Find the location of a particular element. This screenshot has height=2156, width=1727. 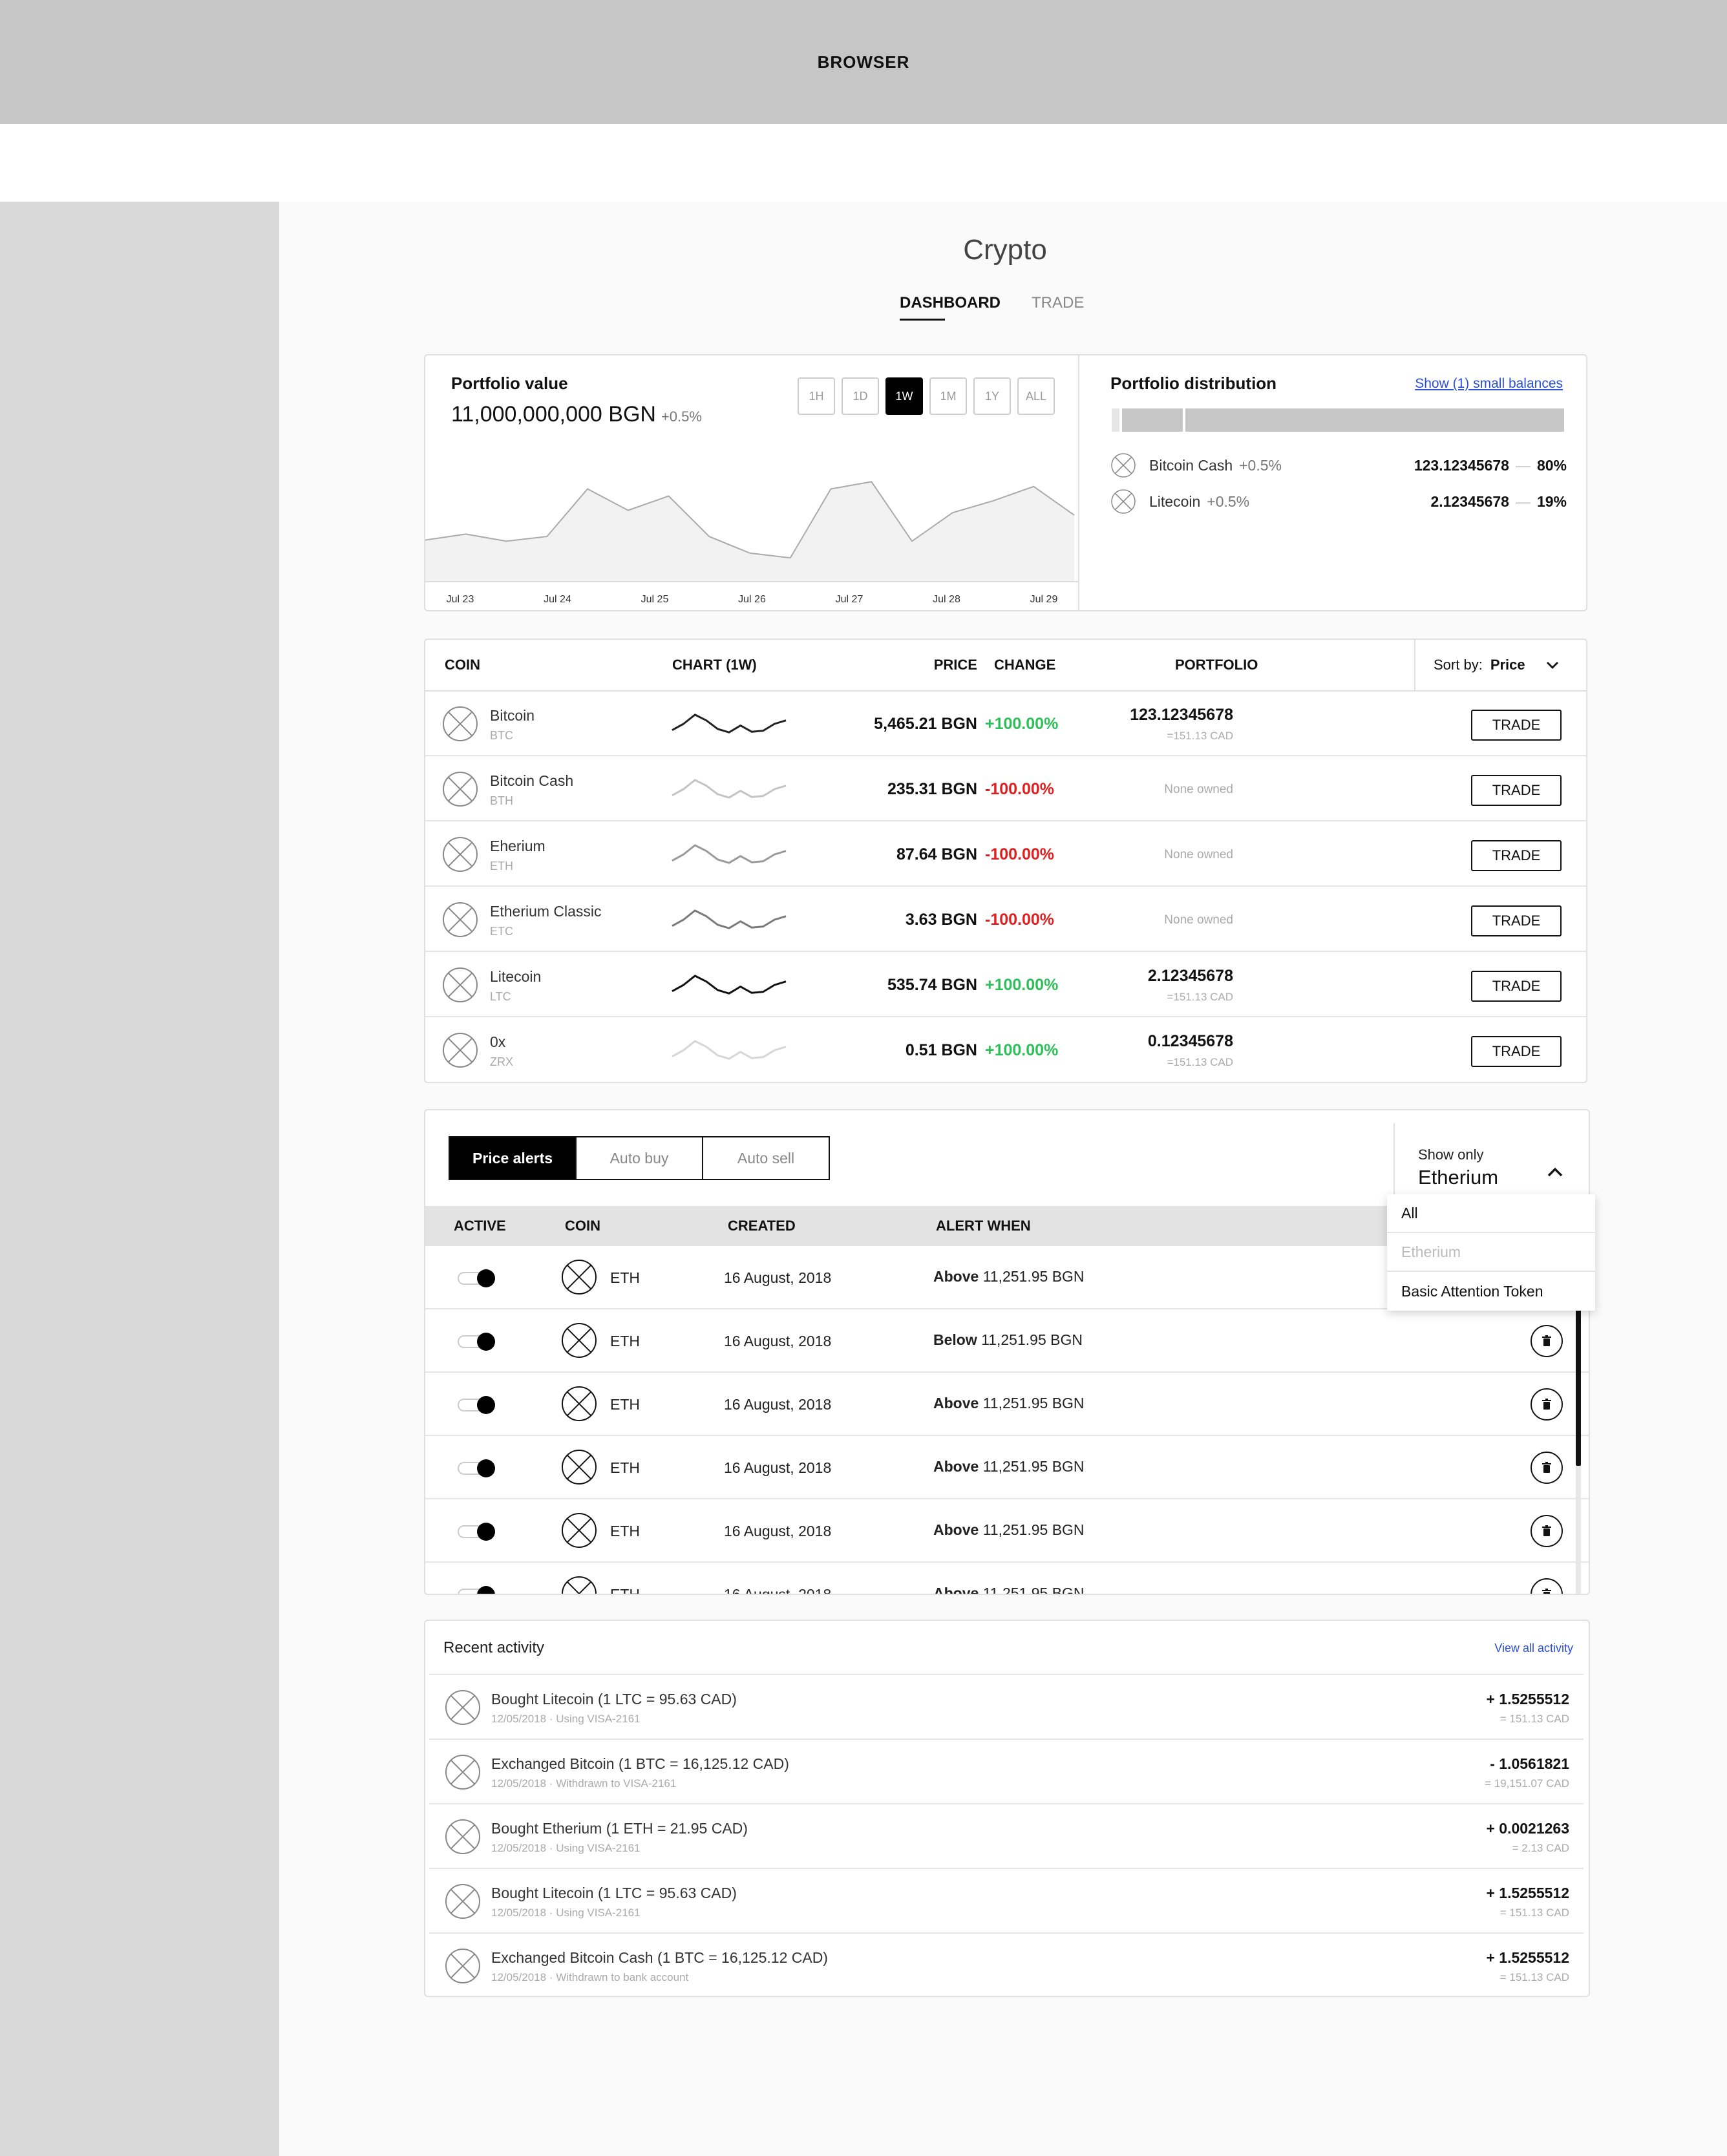

activity-description: Bought Litecoin (1 LTC = 95.63 CAD) is located at coordinates (614, 1699).